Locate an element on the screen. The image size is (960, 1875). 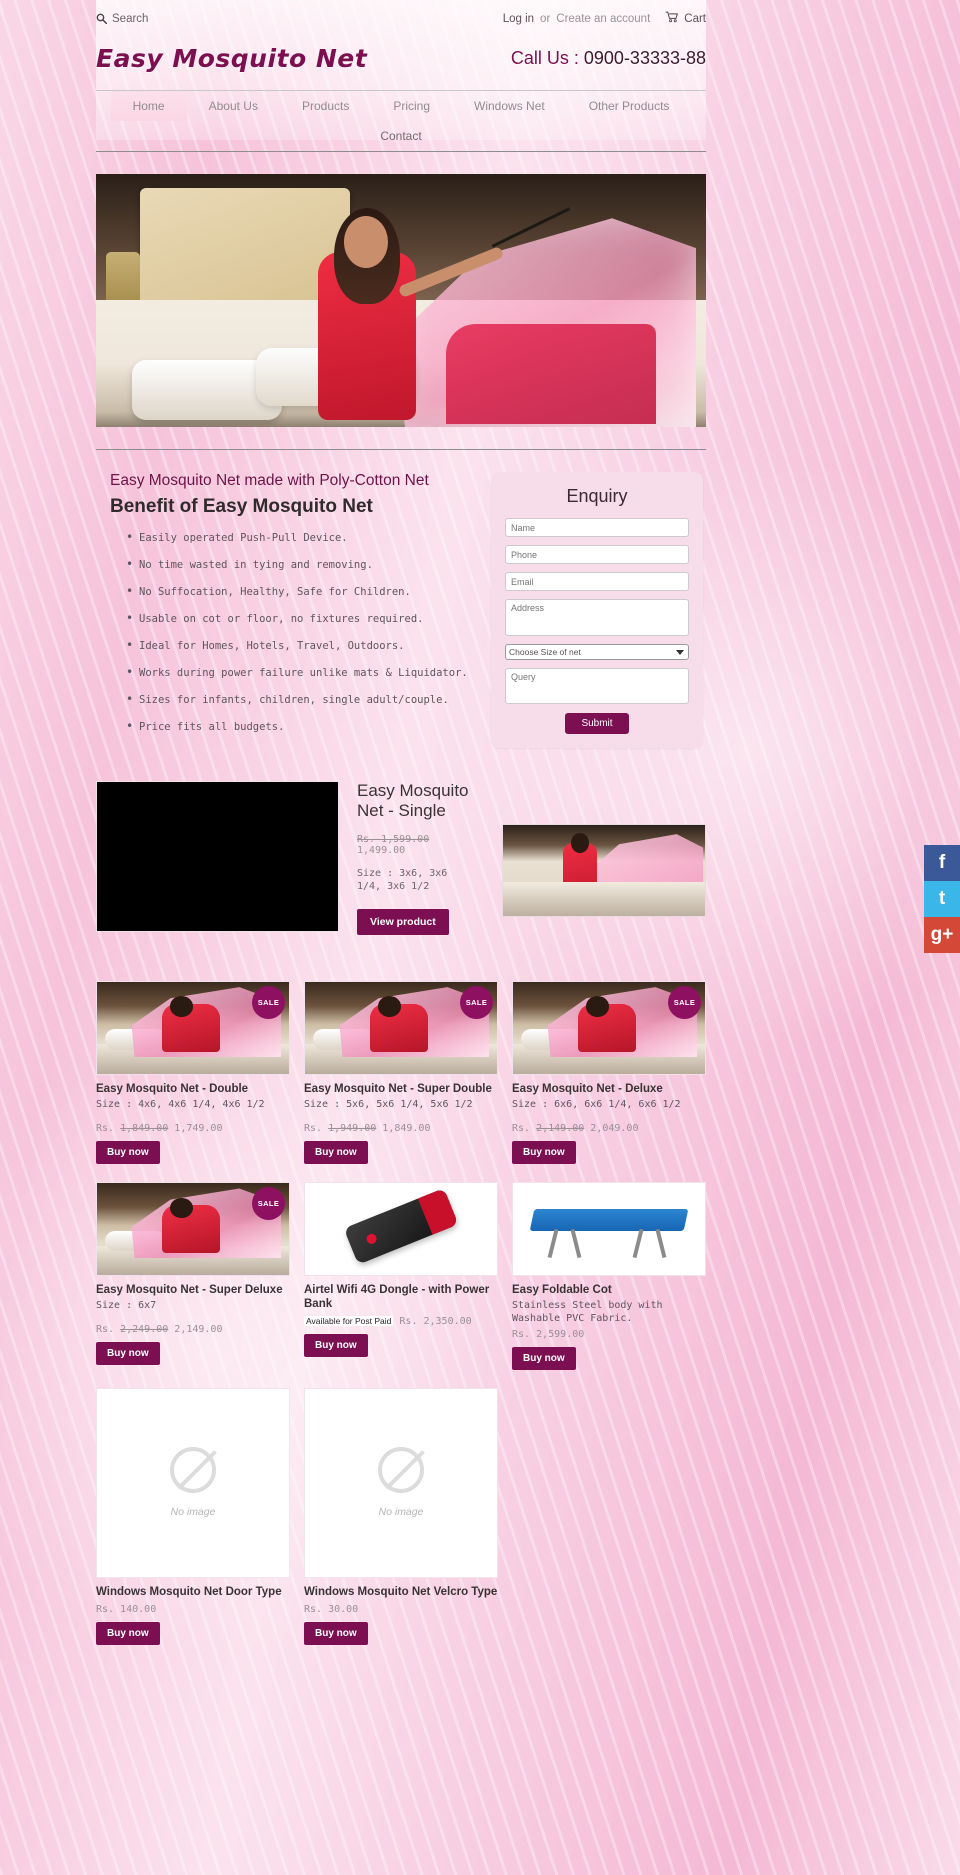
dongle-device is located at coordinates (401, 1226).